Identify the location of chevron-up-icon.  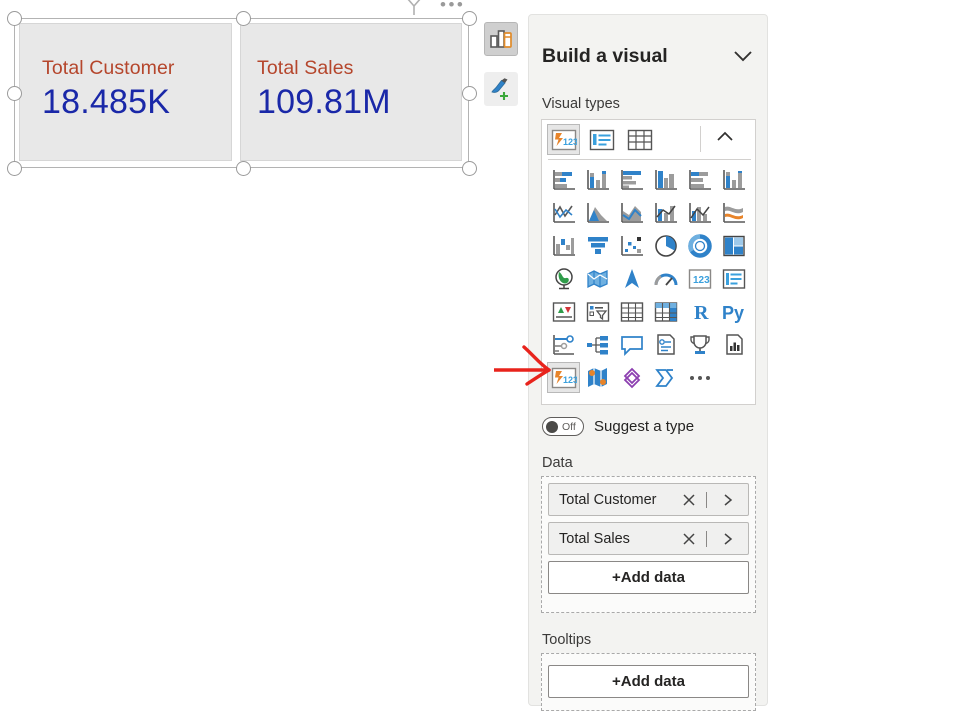
(725, 137).